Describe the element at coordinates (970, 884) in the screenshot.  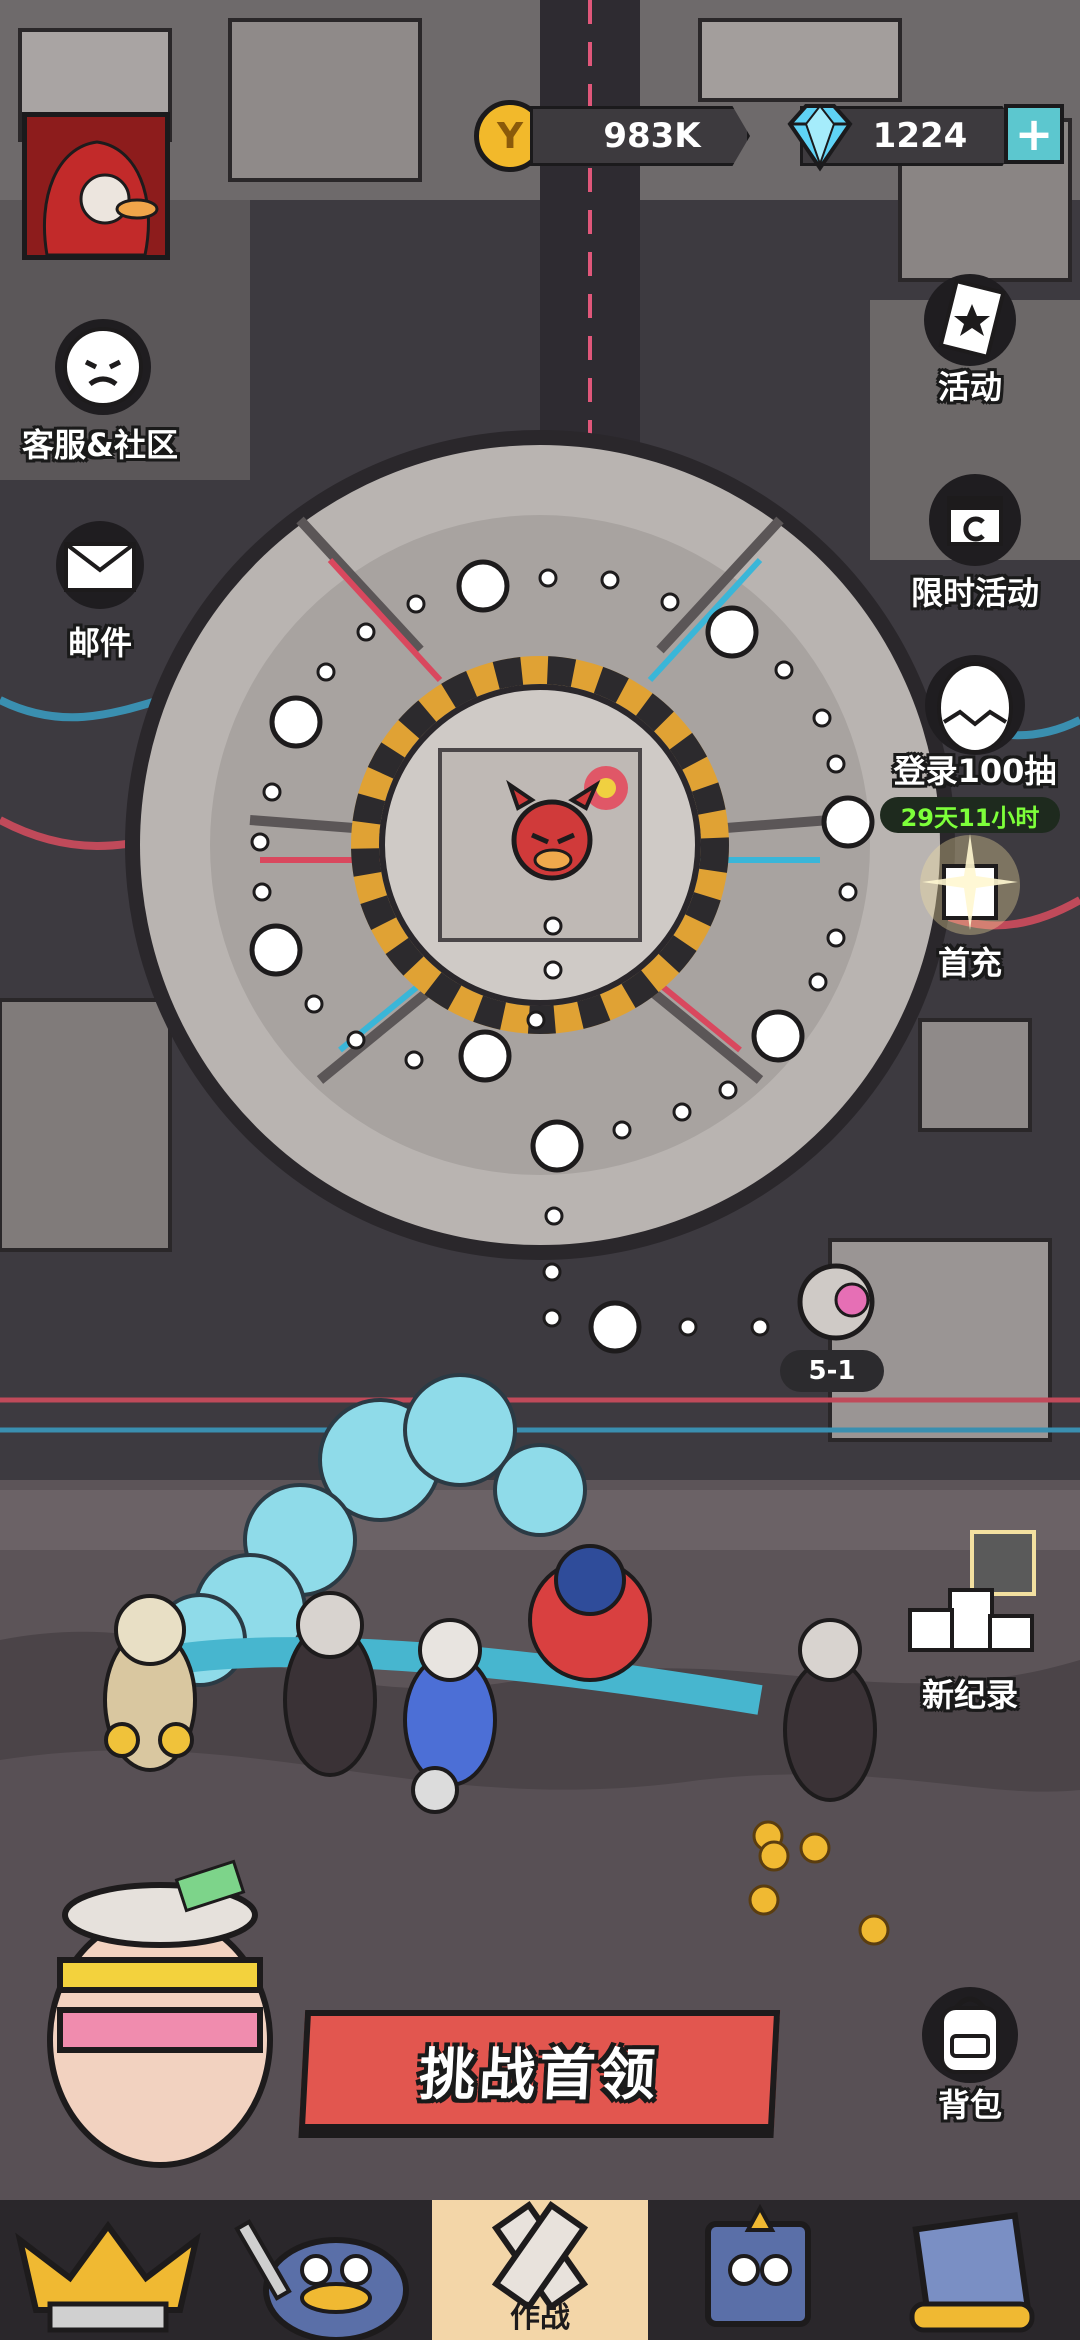
I see `gift-sparkle-icon` at that location.